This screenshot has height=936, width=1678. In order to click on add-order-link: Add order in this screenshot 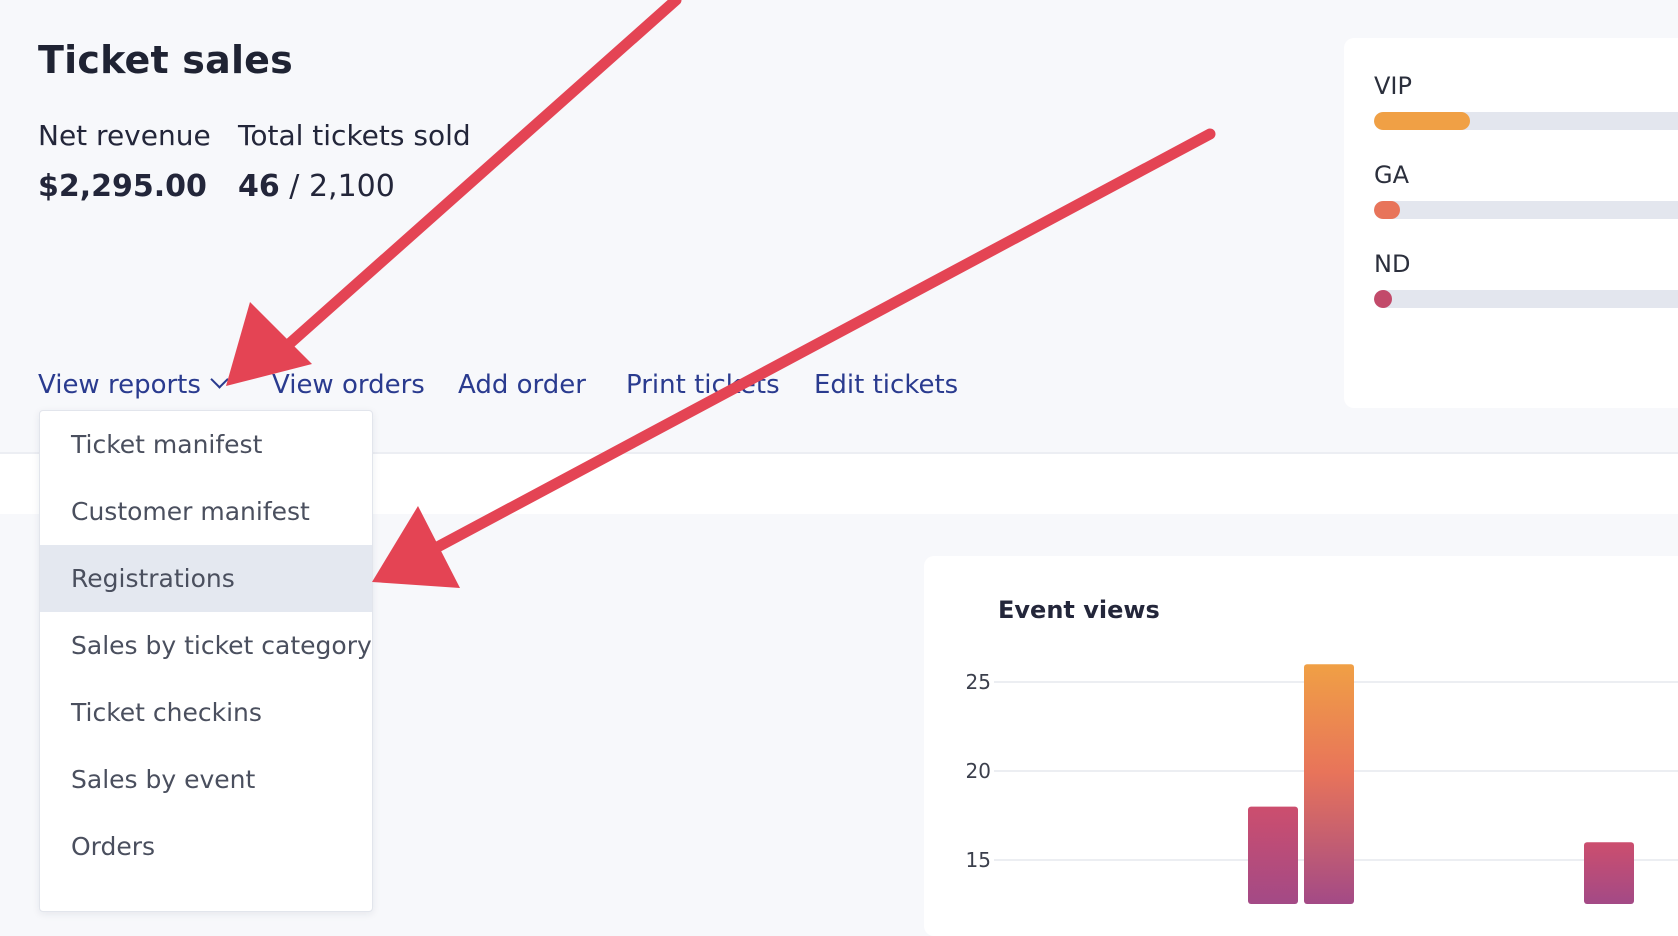, I will do `click(522, 385)`.